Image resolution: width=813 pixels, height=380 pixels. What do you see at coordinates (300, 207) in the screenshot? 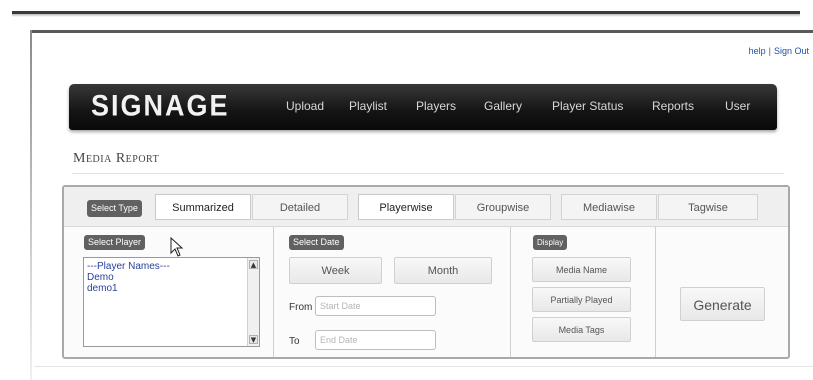
I see `tab-detailed: Detailed` at bounding box center [300, 207].